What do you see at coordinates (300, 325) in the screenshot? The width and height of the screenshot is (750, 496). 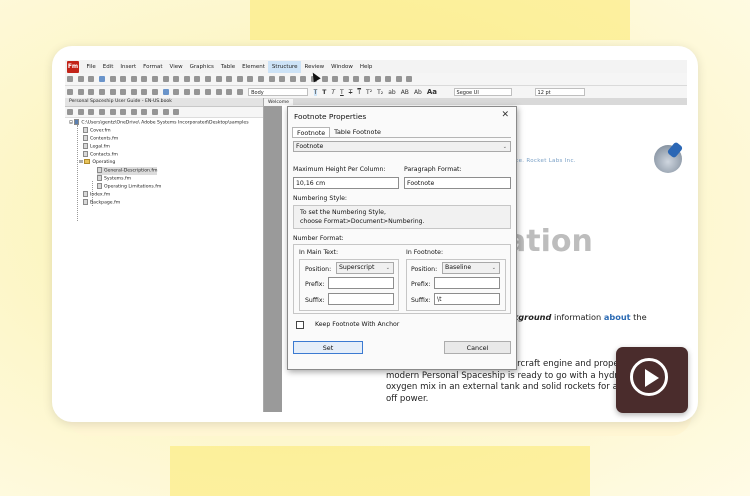 I see `keep-with-anchor-checkbox` at bounding box center [300, 325].